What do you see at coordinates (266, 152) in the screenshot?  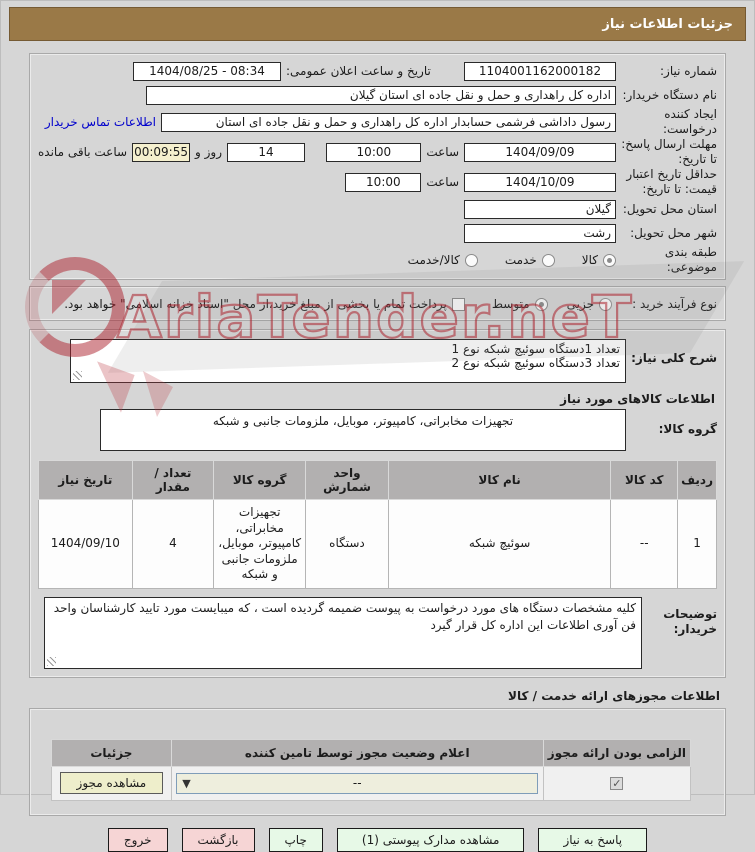 I see `remaining-days-field: 14` at bounding box center [266, 152].